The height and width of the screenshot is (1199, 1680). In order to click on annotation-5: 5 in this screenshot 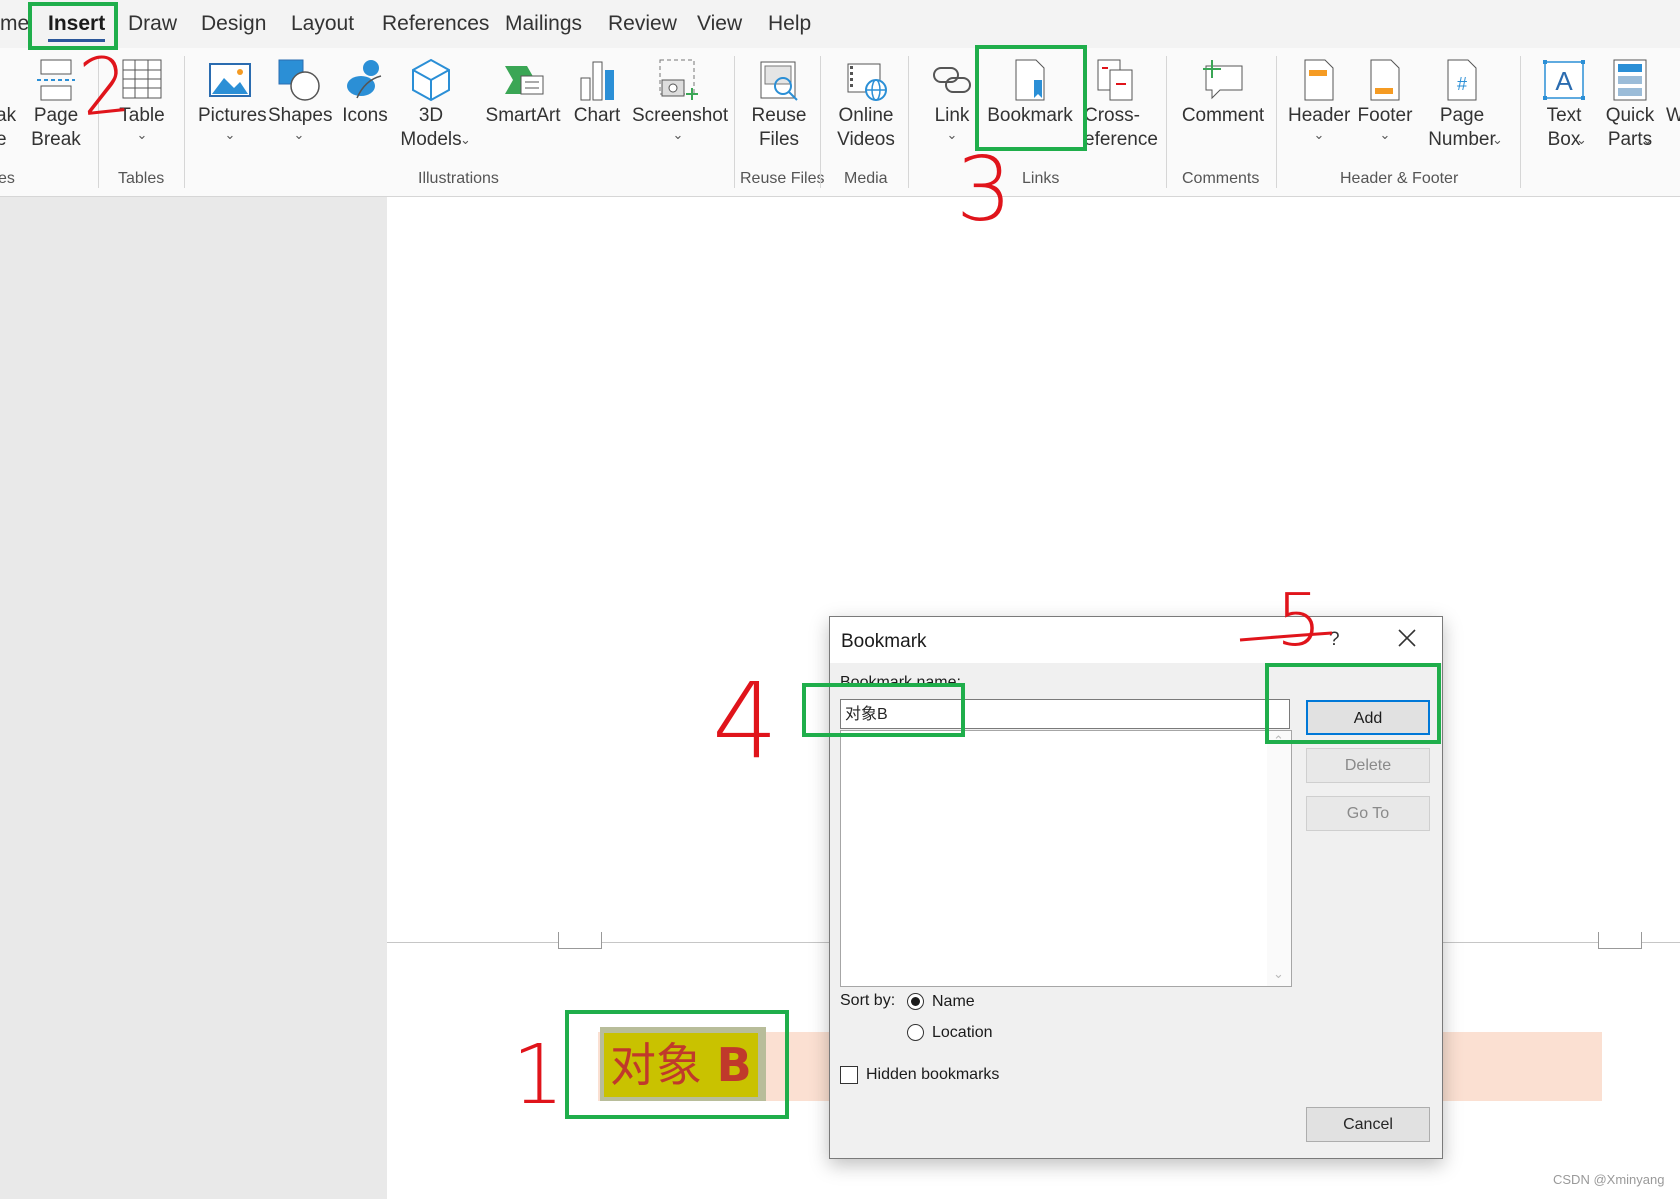, I will do `click(1299, 620)`.